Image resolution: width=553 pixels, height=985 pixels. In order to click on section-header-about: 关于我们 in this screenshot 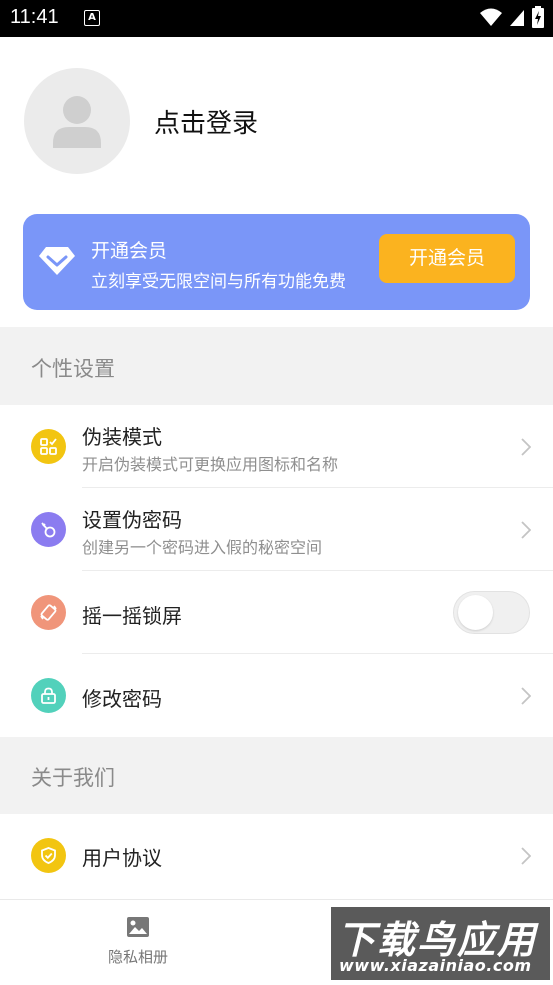, I will do `click(276, 775)`.